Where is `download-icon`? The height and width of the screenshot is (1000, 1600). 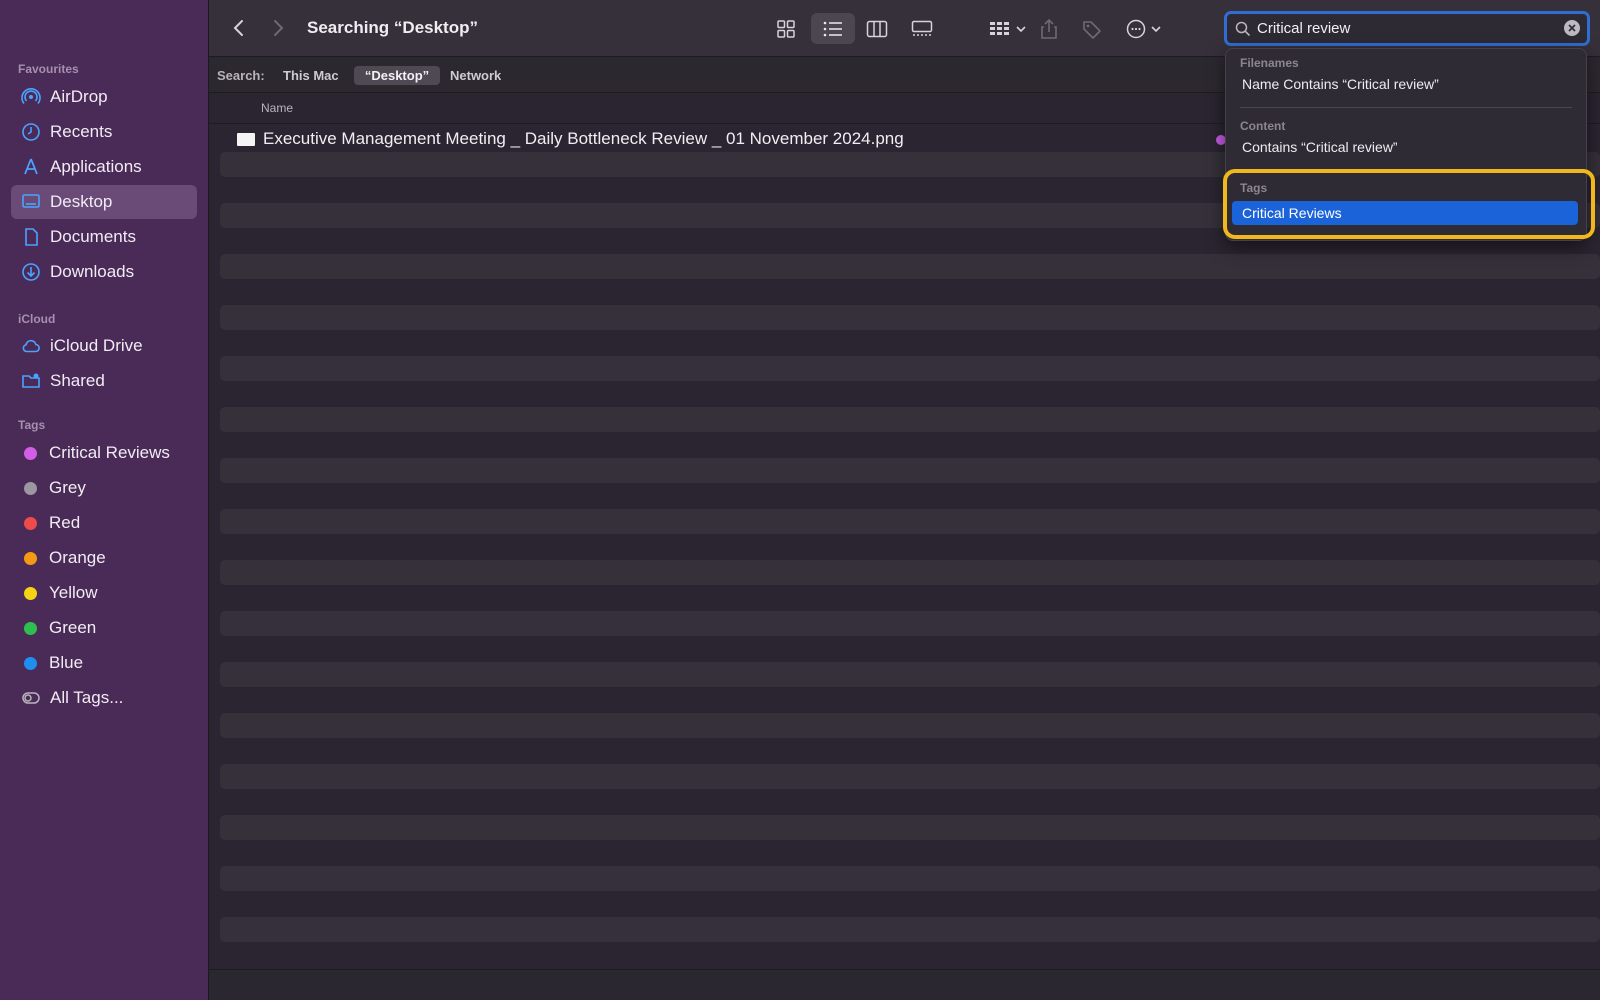 download-icon is located at coordinates (31, 272).